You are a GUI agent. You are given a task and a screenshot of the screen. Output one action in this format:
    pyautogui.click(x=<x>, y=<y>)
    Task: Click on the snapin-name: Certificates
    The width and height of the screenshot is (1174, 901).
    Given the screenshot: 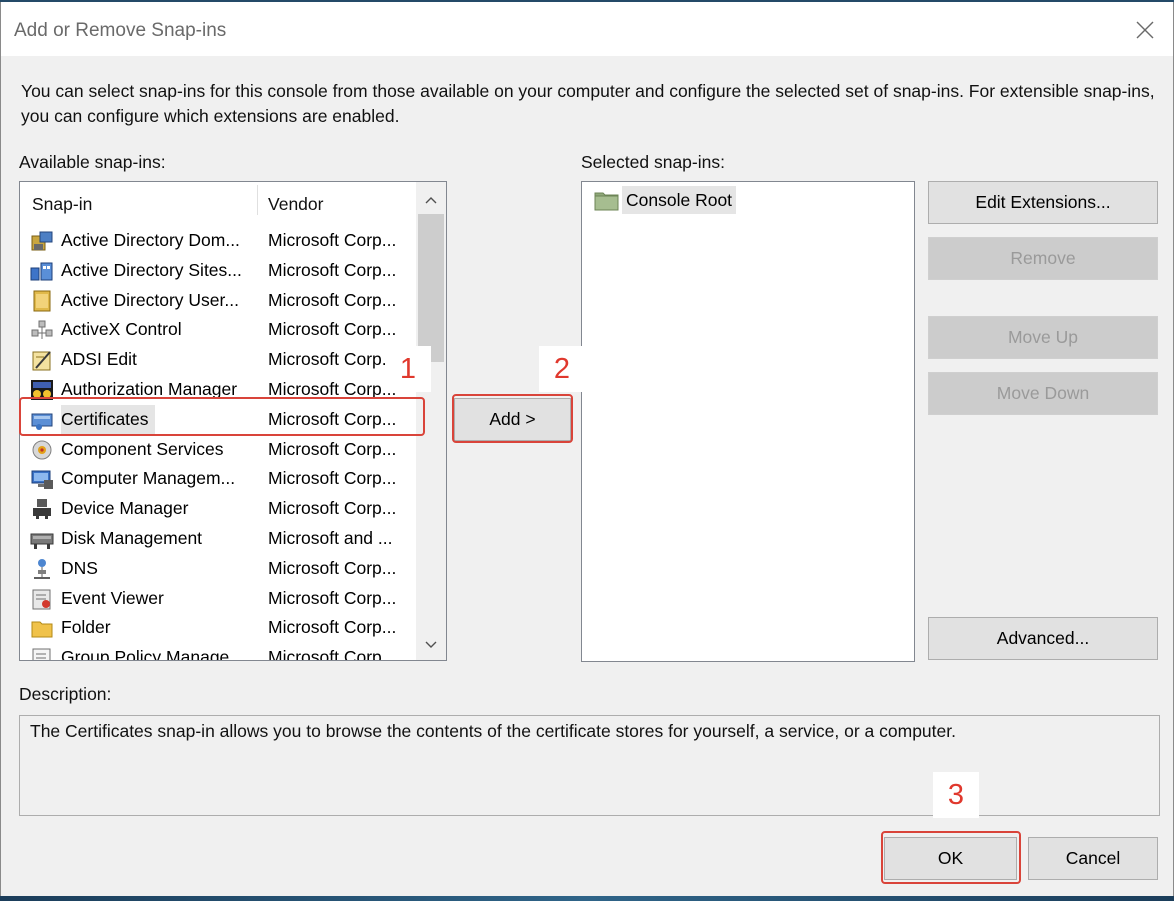 What is the action you would take?
    pyautogui.click(x=108, y=419)
    